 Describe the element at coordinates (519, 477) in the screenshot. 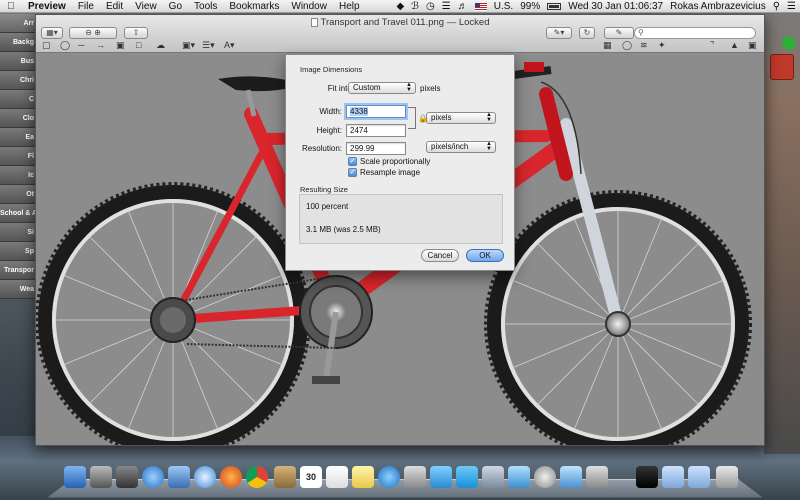

I see `system-icon` at that location.